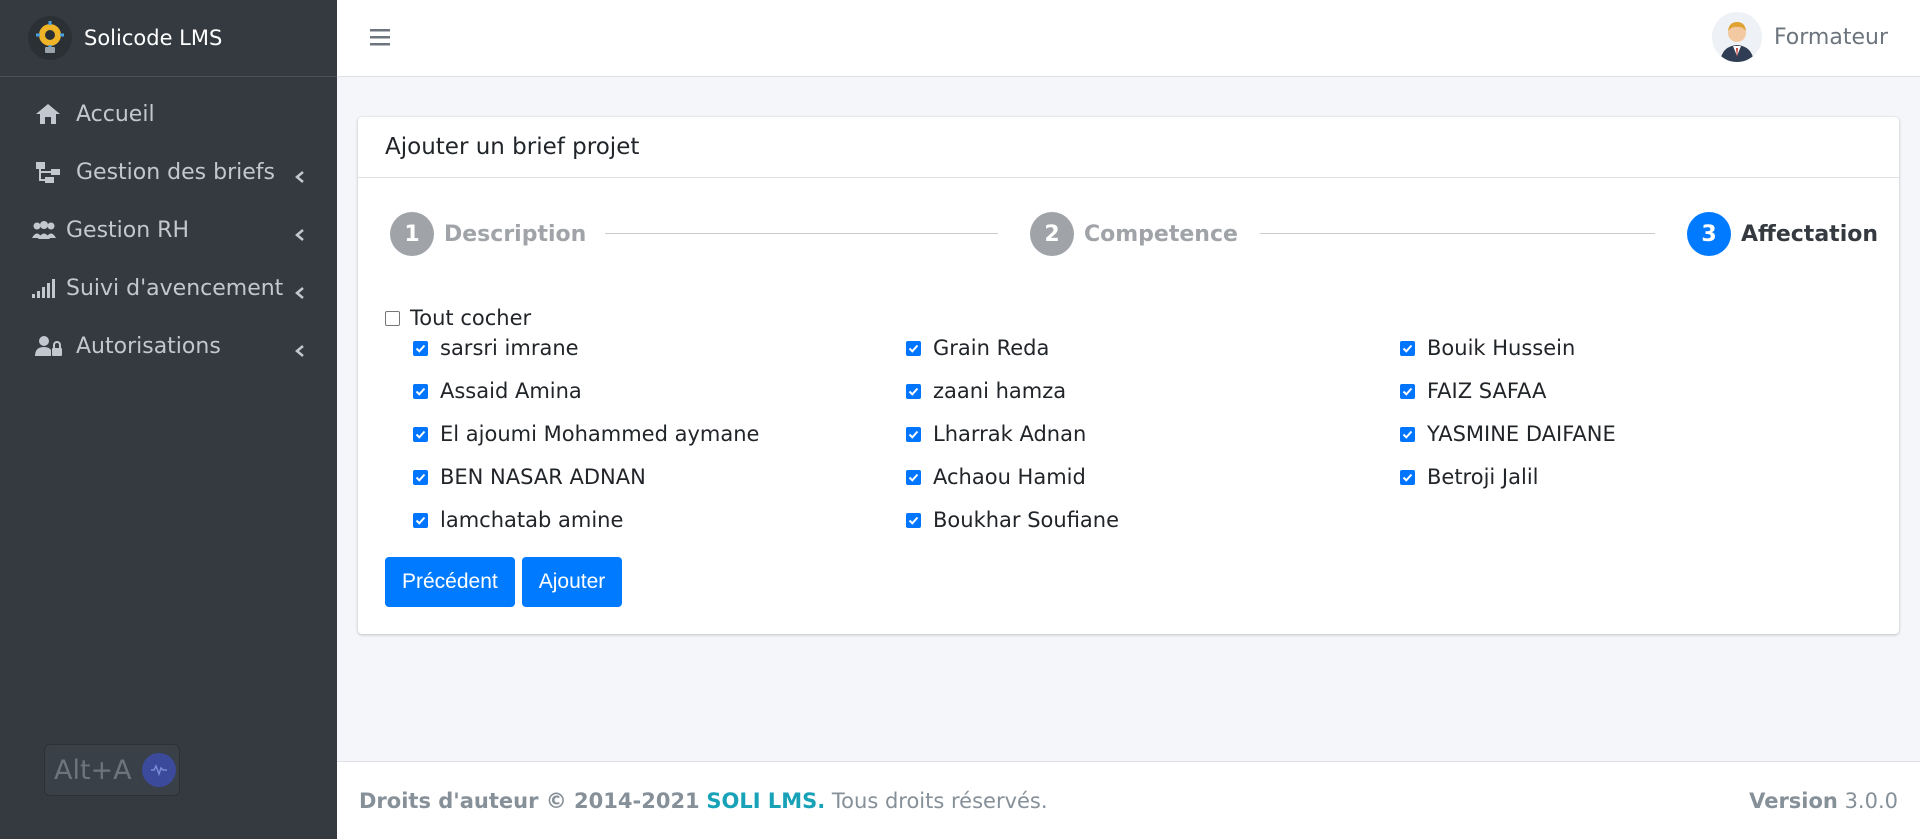 The width and height of the screenshot is (1920, 839). I want to click on learner-item: Bouik Hussein, so click(1487, 348).